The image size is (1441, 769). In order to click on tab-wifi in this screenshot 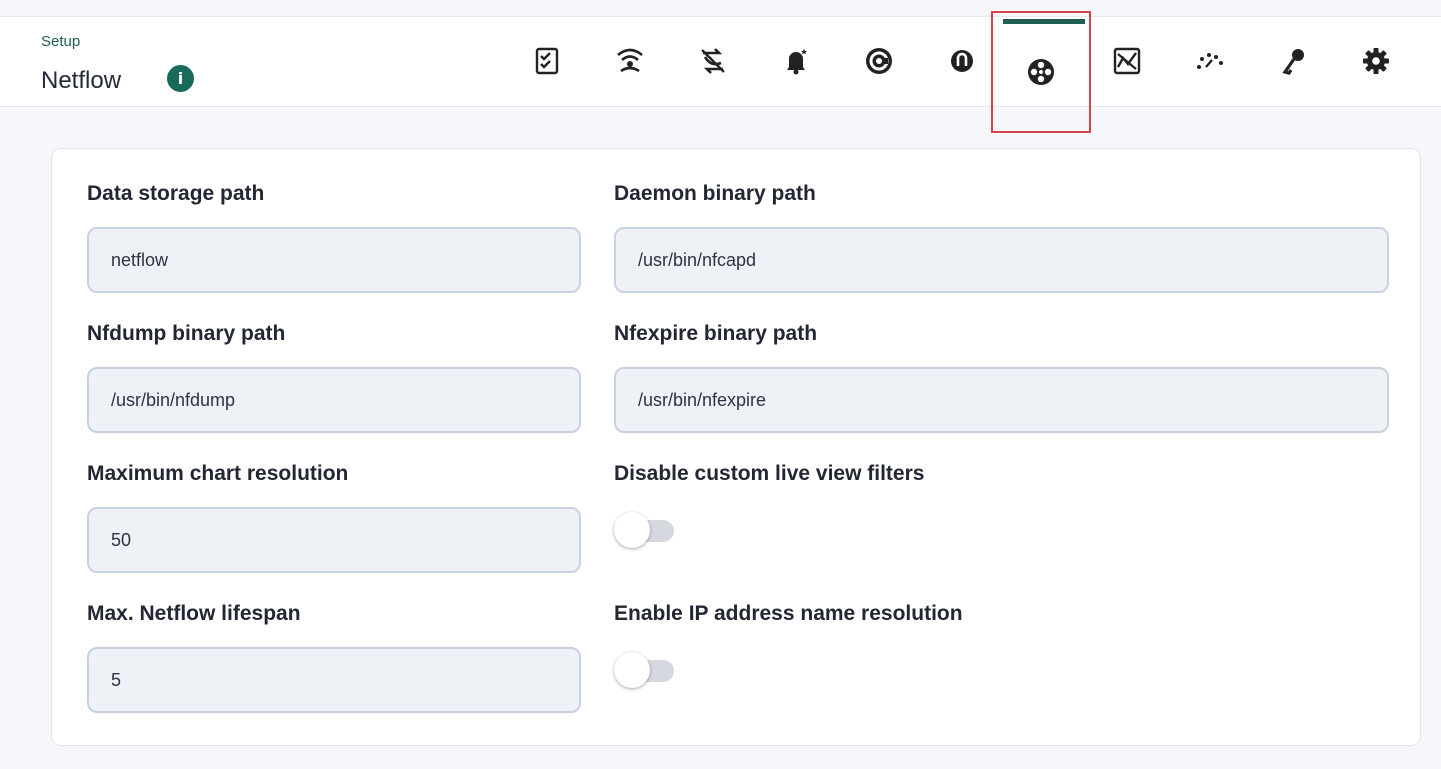, I will do `click(630, 61)`.